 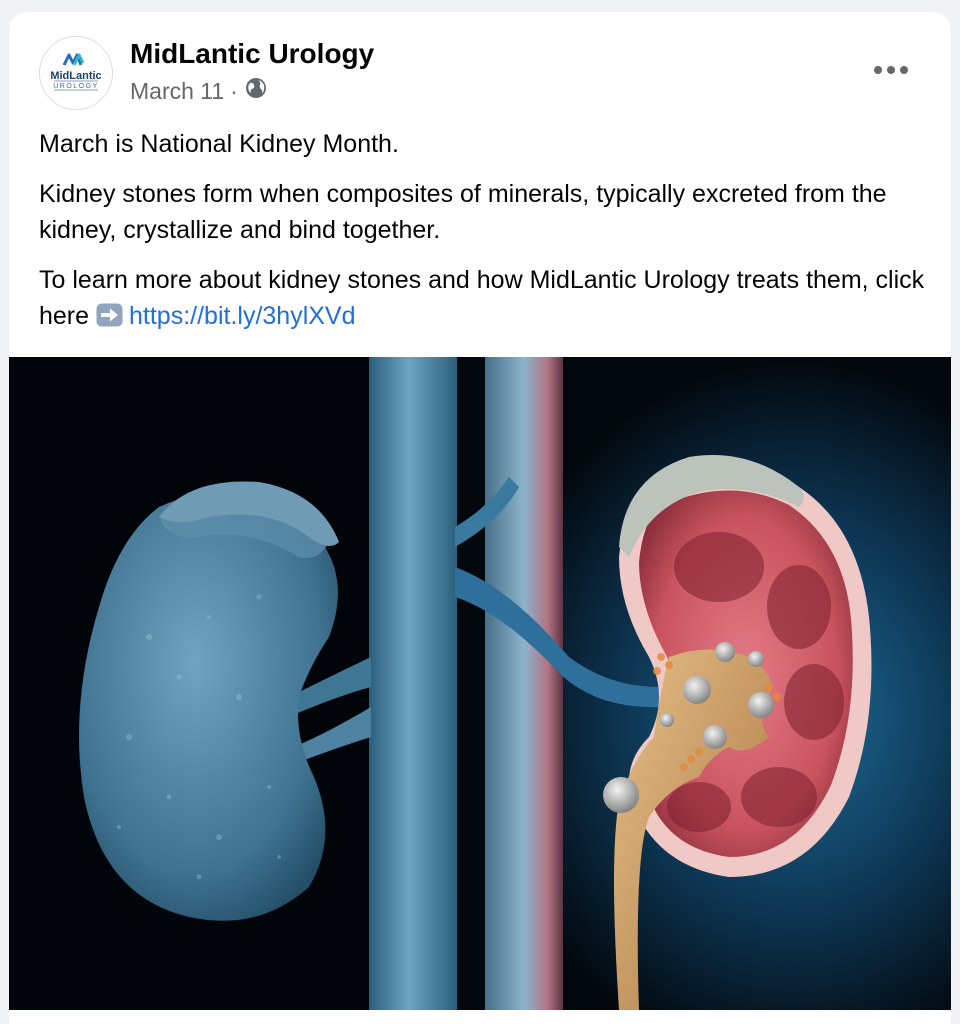 What do you see at coordinates (219, 144) in the screenshot?
I see `post-paragraph-1: March is National Kidney Month.` at bounding box center [219, 144].